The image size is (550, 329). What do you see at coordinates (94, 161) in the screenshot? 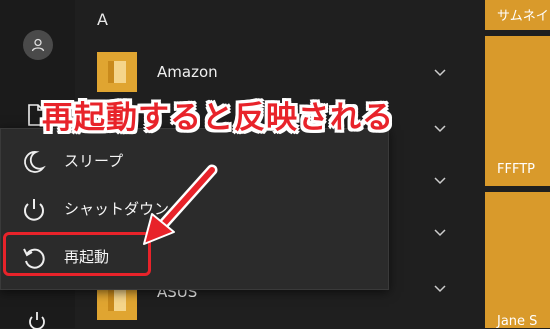
I see `sleep-label: スリープ` at bounding box center [94, 161].